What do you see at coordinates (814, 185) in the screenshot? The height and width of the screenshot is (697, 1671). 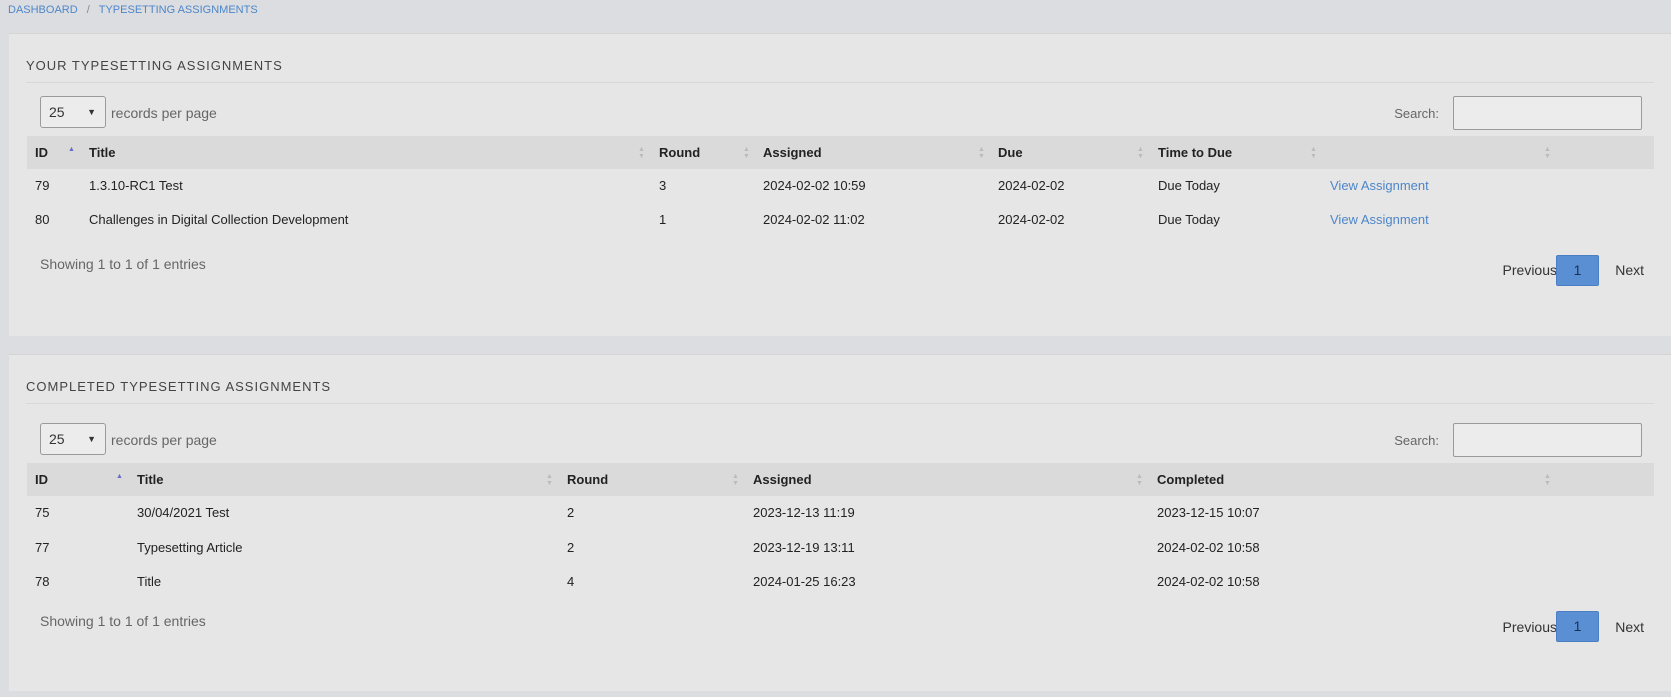 I see `cell-assigned: 2024-02-02 10:59` at bounding box center [814, 185].